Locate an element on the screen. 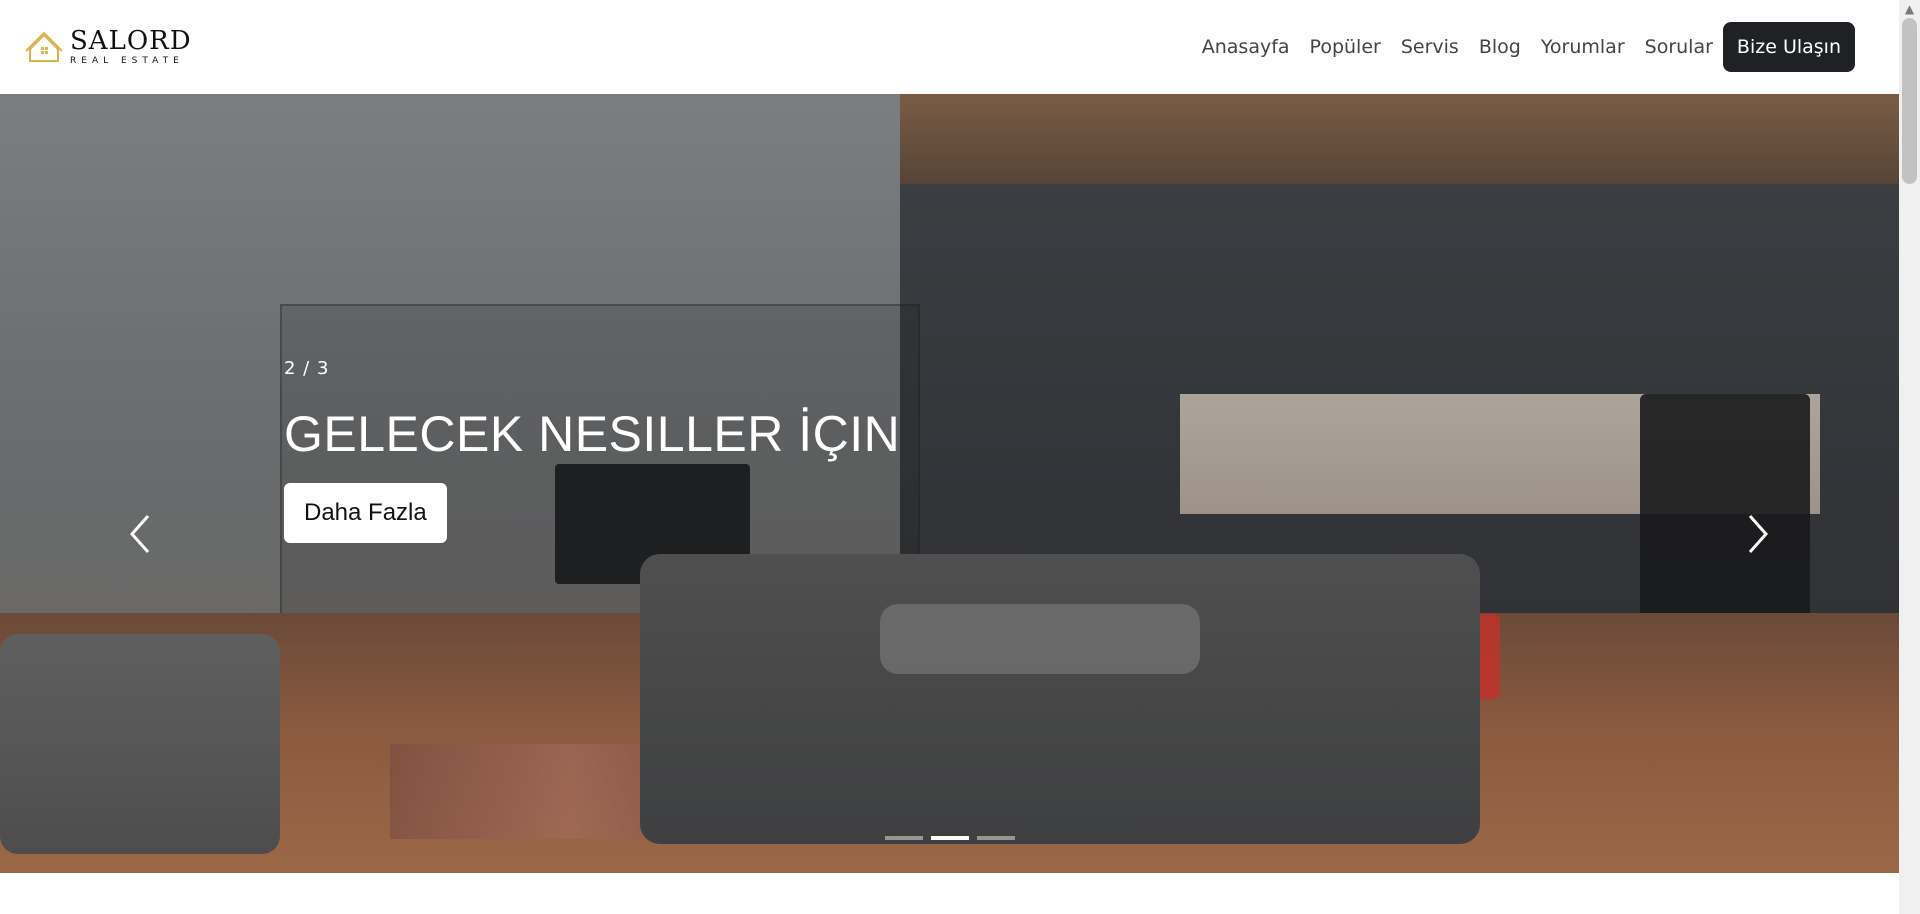 The width and height of the screenshot is (1920, 914). hero-bg-fridge is located at coordinates (1725, 509).